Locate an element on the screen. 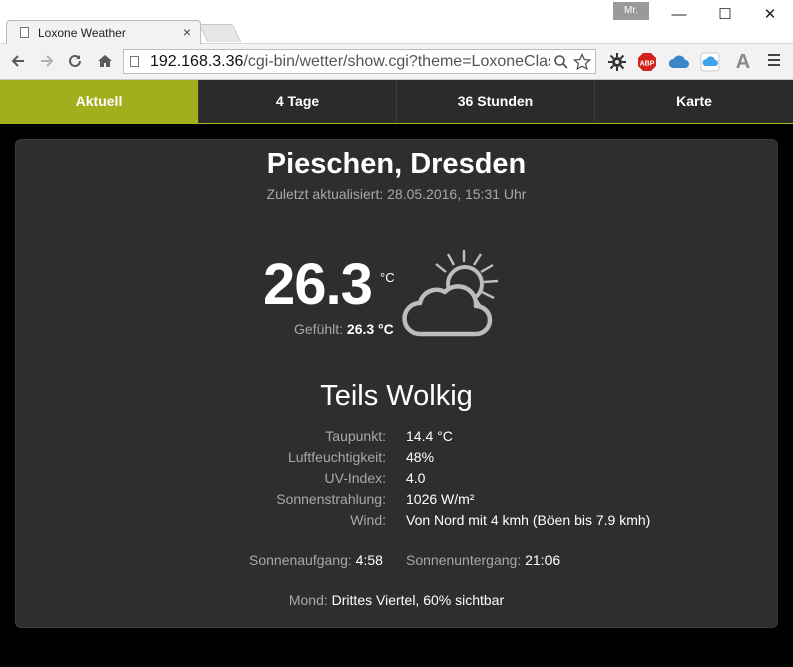 This screenshot has width=793, height=667. detail-label: Wind: is located at coordinates (368, 520).